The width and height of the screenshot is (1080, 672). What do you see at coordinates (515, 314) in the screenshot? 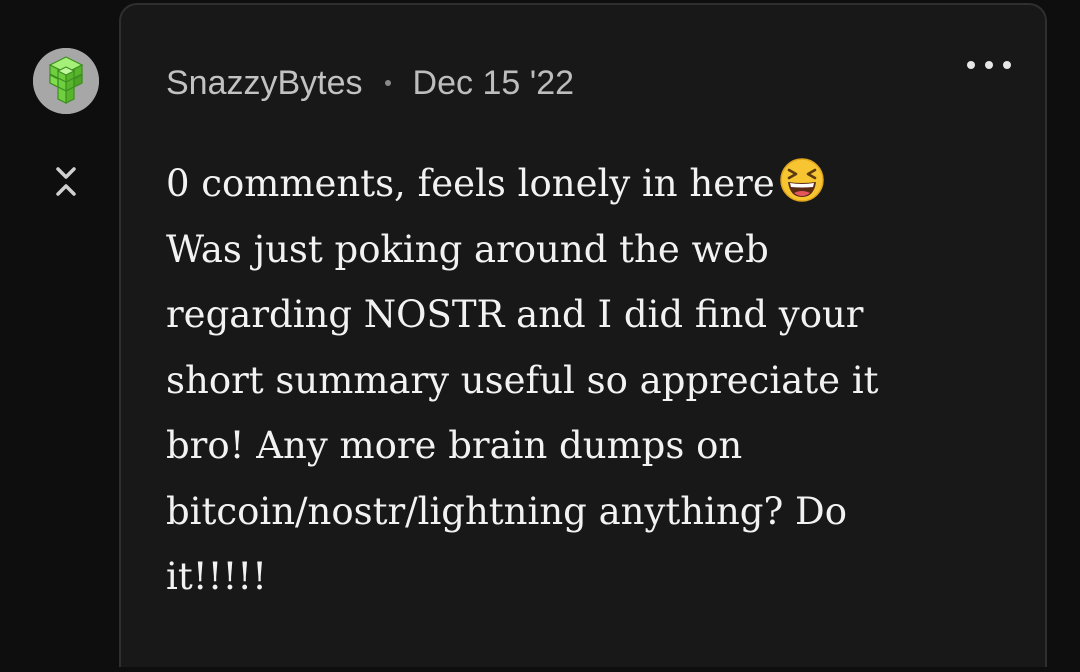
I see `comment-line: regarding NOSTR and I did find your` at bounding box center [515, 314].